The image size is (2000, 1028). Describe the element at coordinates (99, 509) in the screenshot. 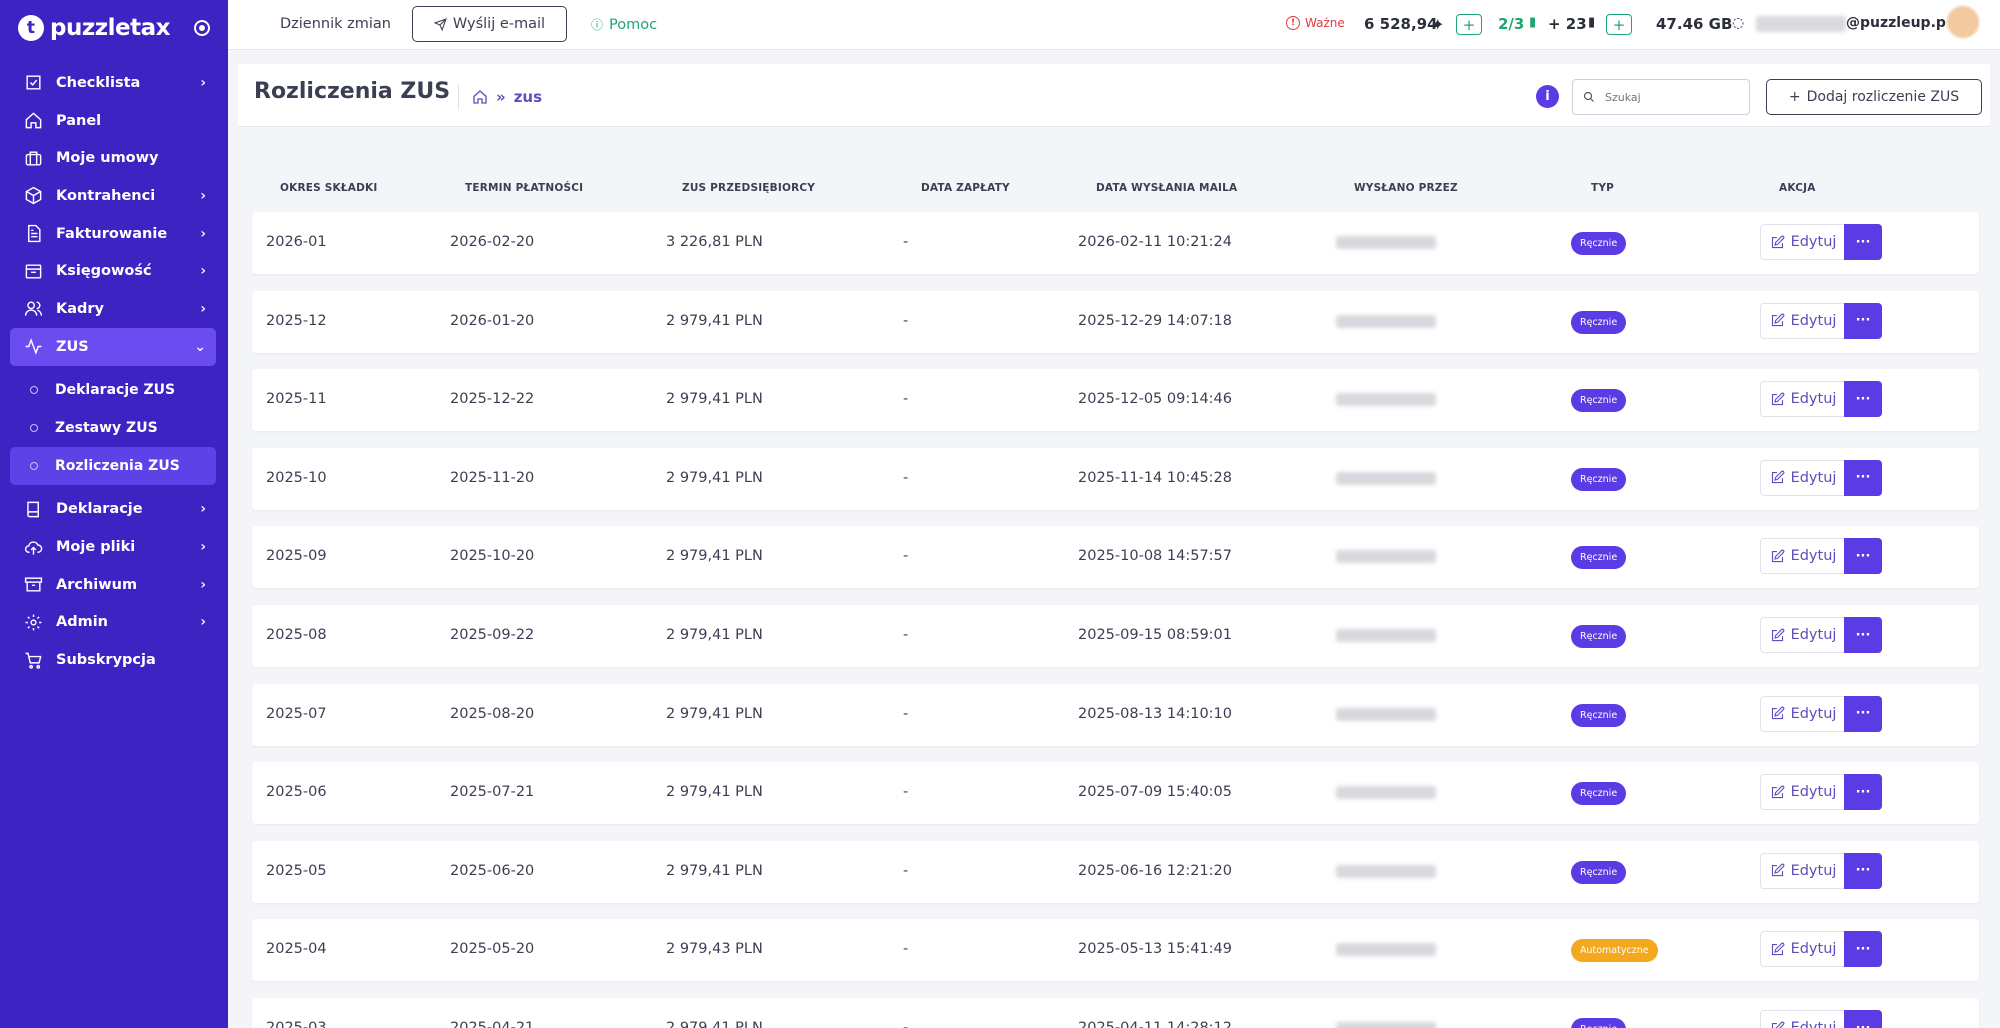

I see `sidebar-item-label: Deklaracje` at that location.